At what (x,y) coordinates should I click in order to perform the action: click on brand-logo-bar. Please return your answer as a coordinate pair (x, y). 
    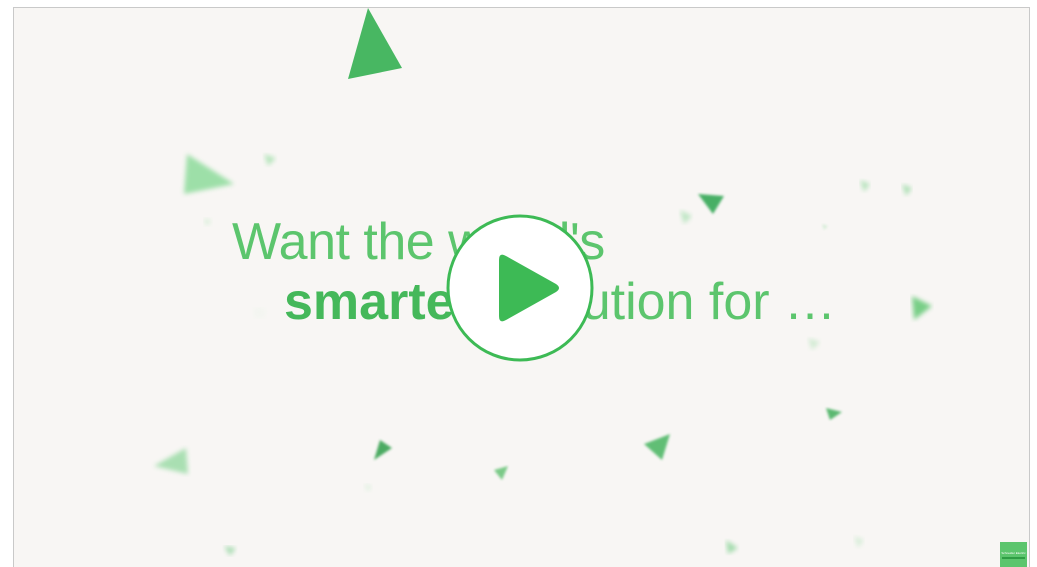
    Looking at the image, I should click on (1013, 558).